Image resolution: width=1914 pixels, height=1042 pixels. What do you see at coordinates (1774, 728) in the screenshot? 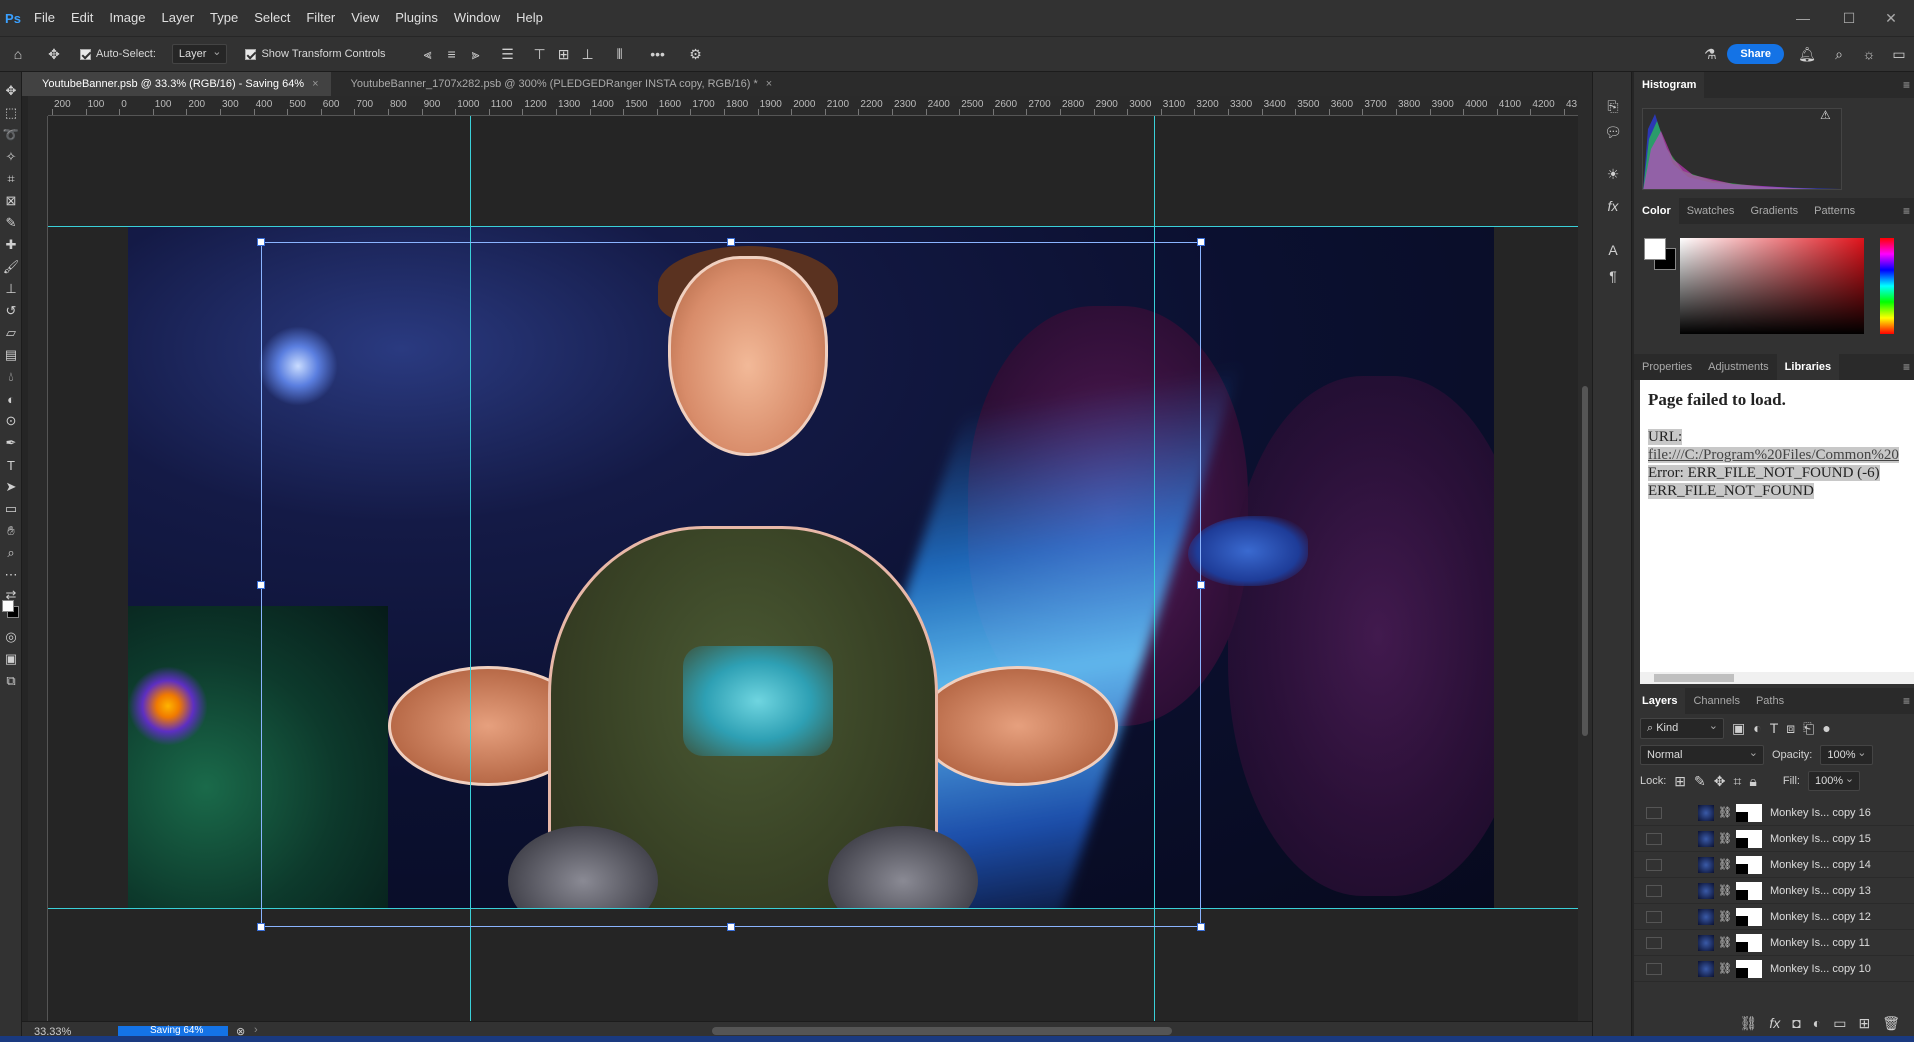
I see `type-filter-icon: T` at bounding box center [1774, 728].